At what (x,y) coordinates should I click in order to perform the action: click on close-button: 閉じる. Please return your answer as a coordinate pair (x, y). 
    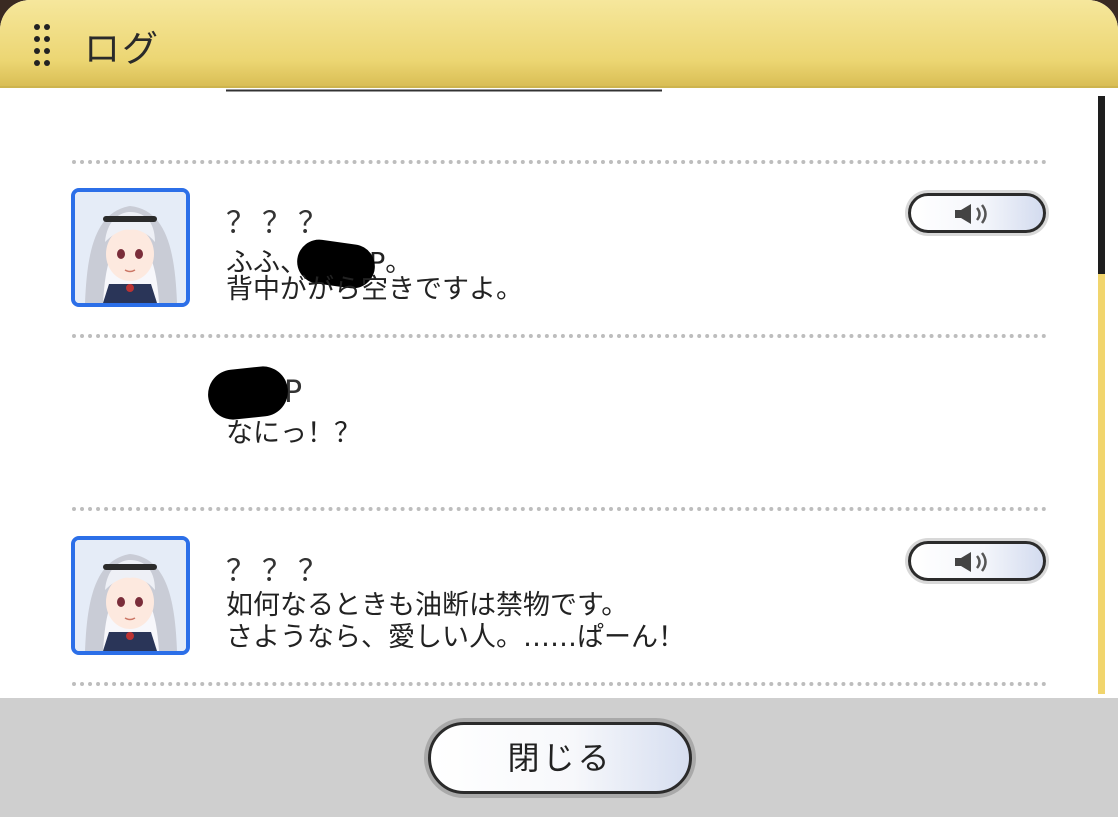
    Looking at the image, I should click on (560, 758).